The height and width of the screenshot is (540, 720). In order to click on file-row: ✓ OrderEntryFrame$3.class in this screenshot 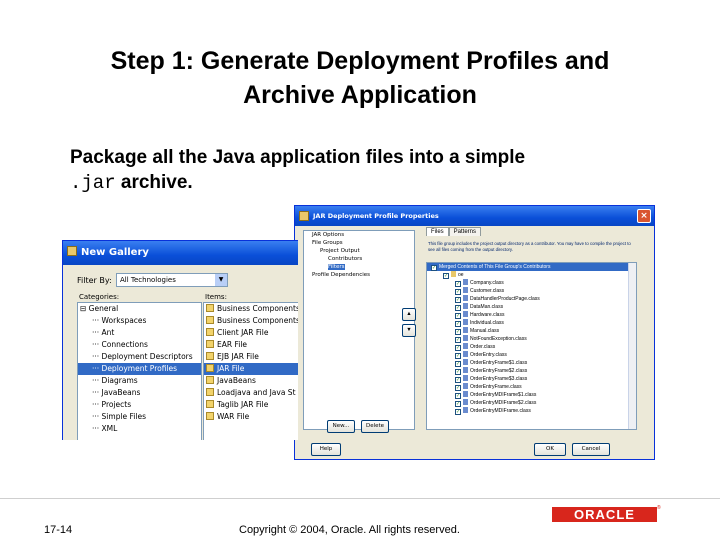, I will do `click(531, 379)`.